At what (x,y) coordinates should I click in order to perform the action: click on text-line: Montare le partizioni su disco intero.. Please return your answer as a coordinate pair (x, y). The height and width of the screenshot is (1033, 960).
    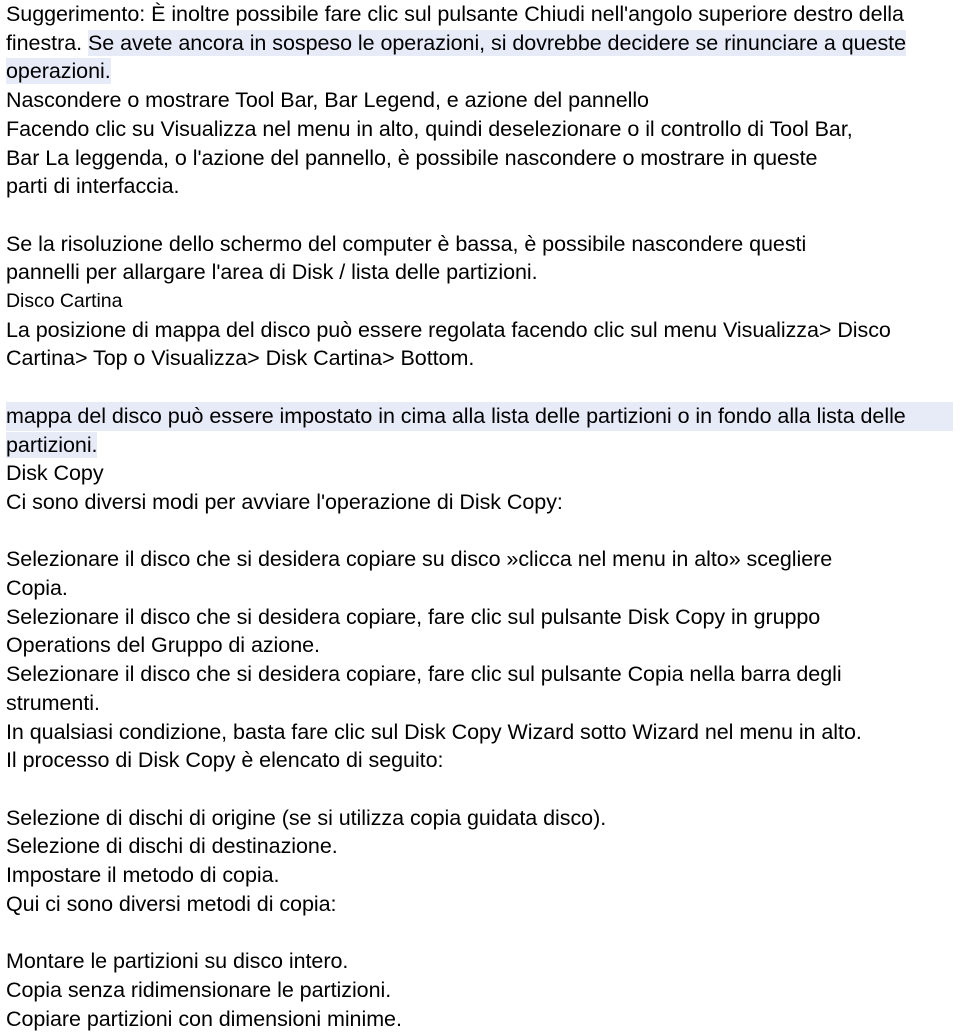
    Looking at the image, I should click on (177, 961).